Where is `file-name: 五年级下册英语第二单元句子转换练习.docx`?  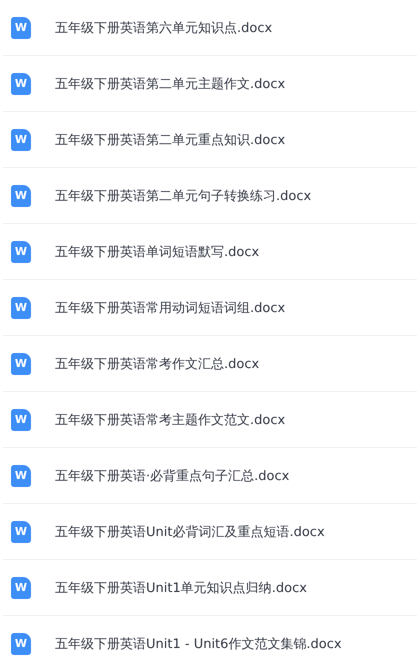
file-name: 五年级下册英语第二单元句子转换练习.docx is located at coordinates (183, 195).